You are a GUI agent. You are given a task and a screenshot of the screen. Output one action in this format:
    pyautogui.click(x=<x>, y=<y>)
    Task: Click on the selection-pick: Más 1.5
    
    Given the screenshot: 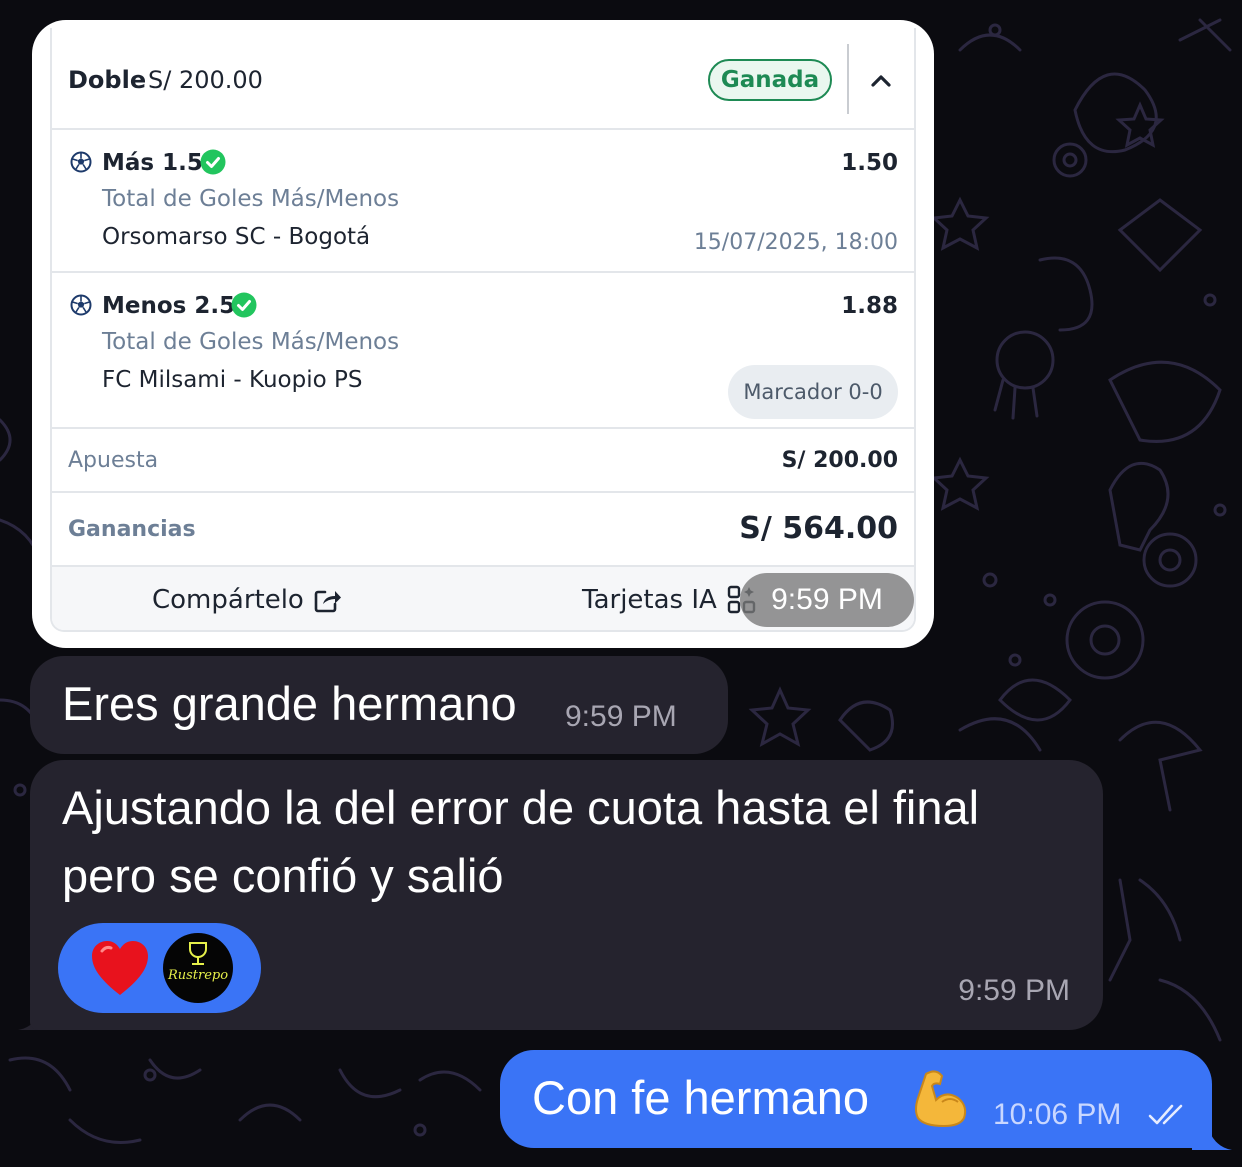 What is the action you would take?
    pyautogui.click(x=152, y=163)
    